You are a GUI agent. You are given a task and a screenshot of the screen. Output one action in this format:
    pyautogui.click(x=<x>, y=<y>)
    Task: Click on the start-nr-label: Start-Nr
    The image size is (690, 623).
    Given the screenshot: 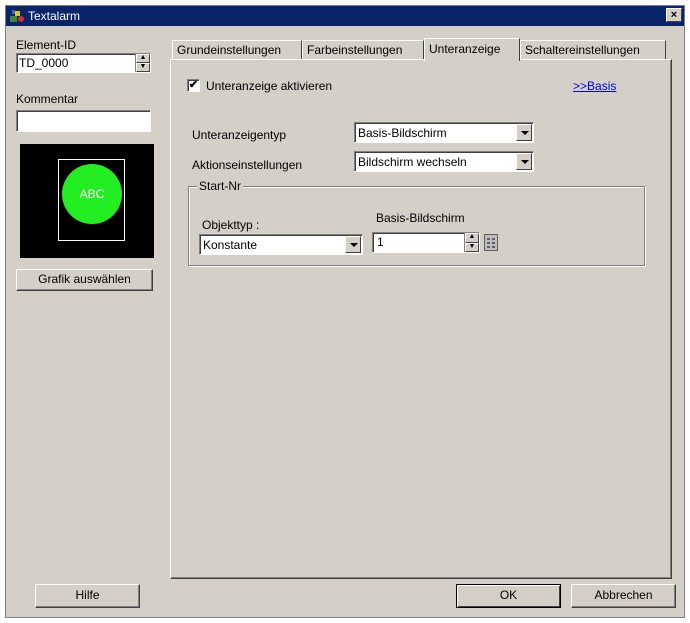 What is the action you would take?
    pyautogui.click(x=220, y=186)
    